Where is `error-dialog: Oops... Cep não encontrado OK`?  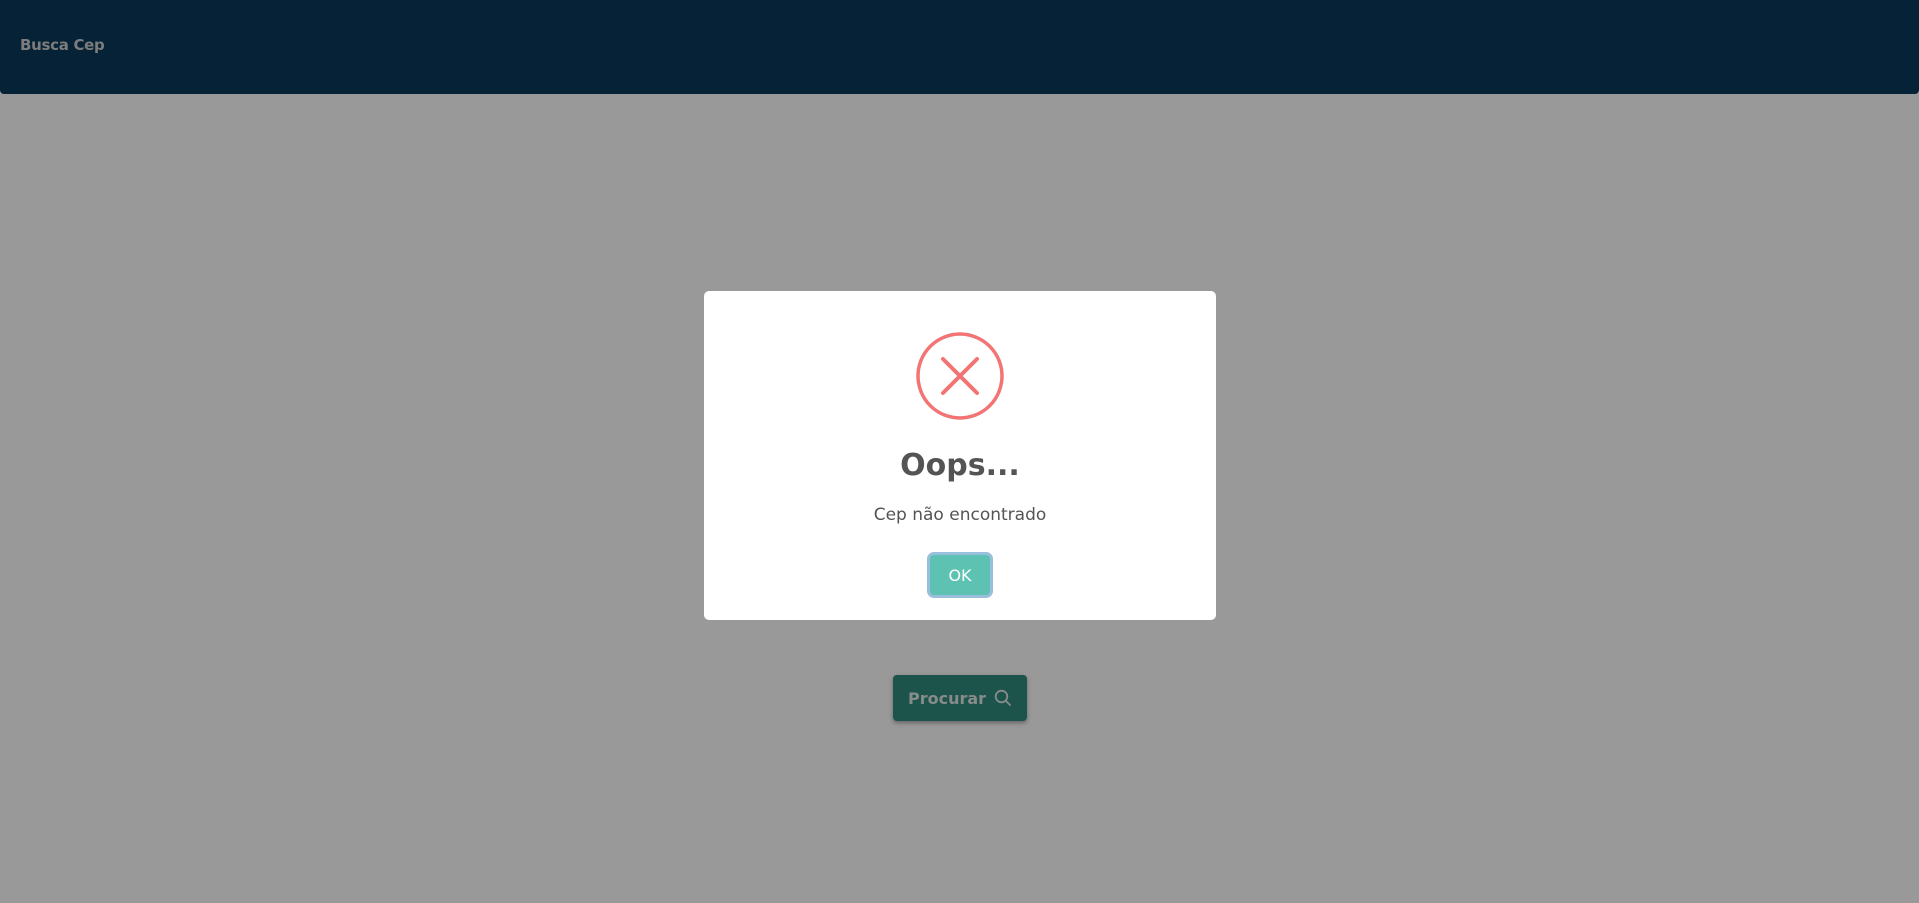 error-dialog: Oops... Cep não encontrado OK is located at coordinates (960, 455).